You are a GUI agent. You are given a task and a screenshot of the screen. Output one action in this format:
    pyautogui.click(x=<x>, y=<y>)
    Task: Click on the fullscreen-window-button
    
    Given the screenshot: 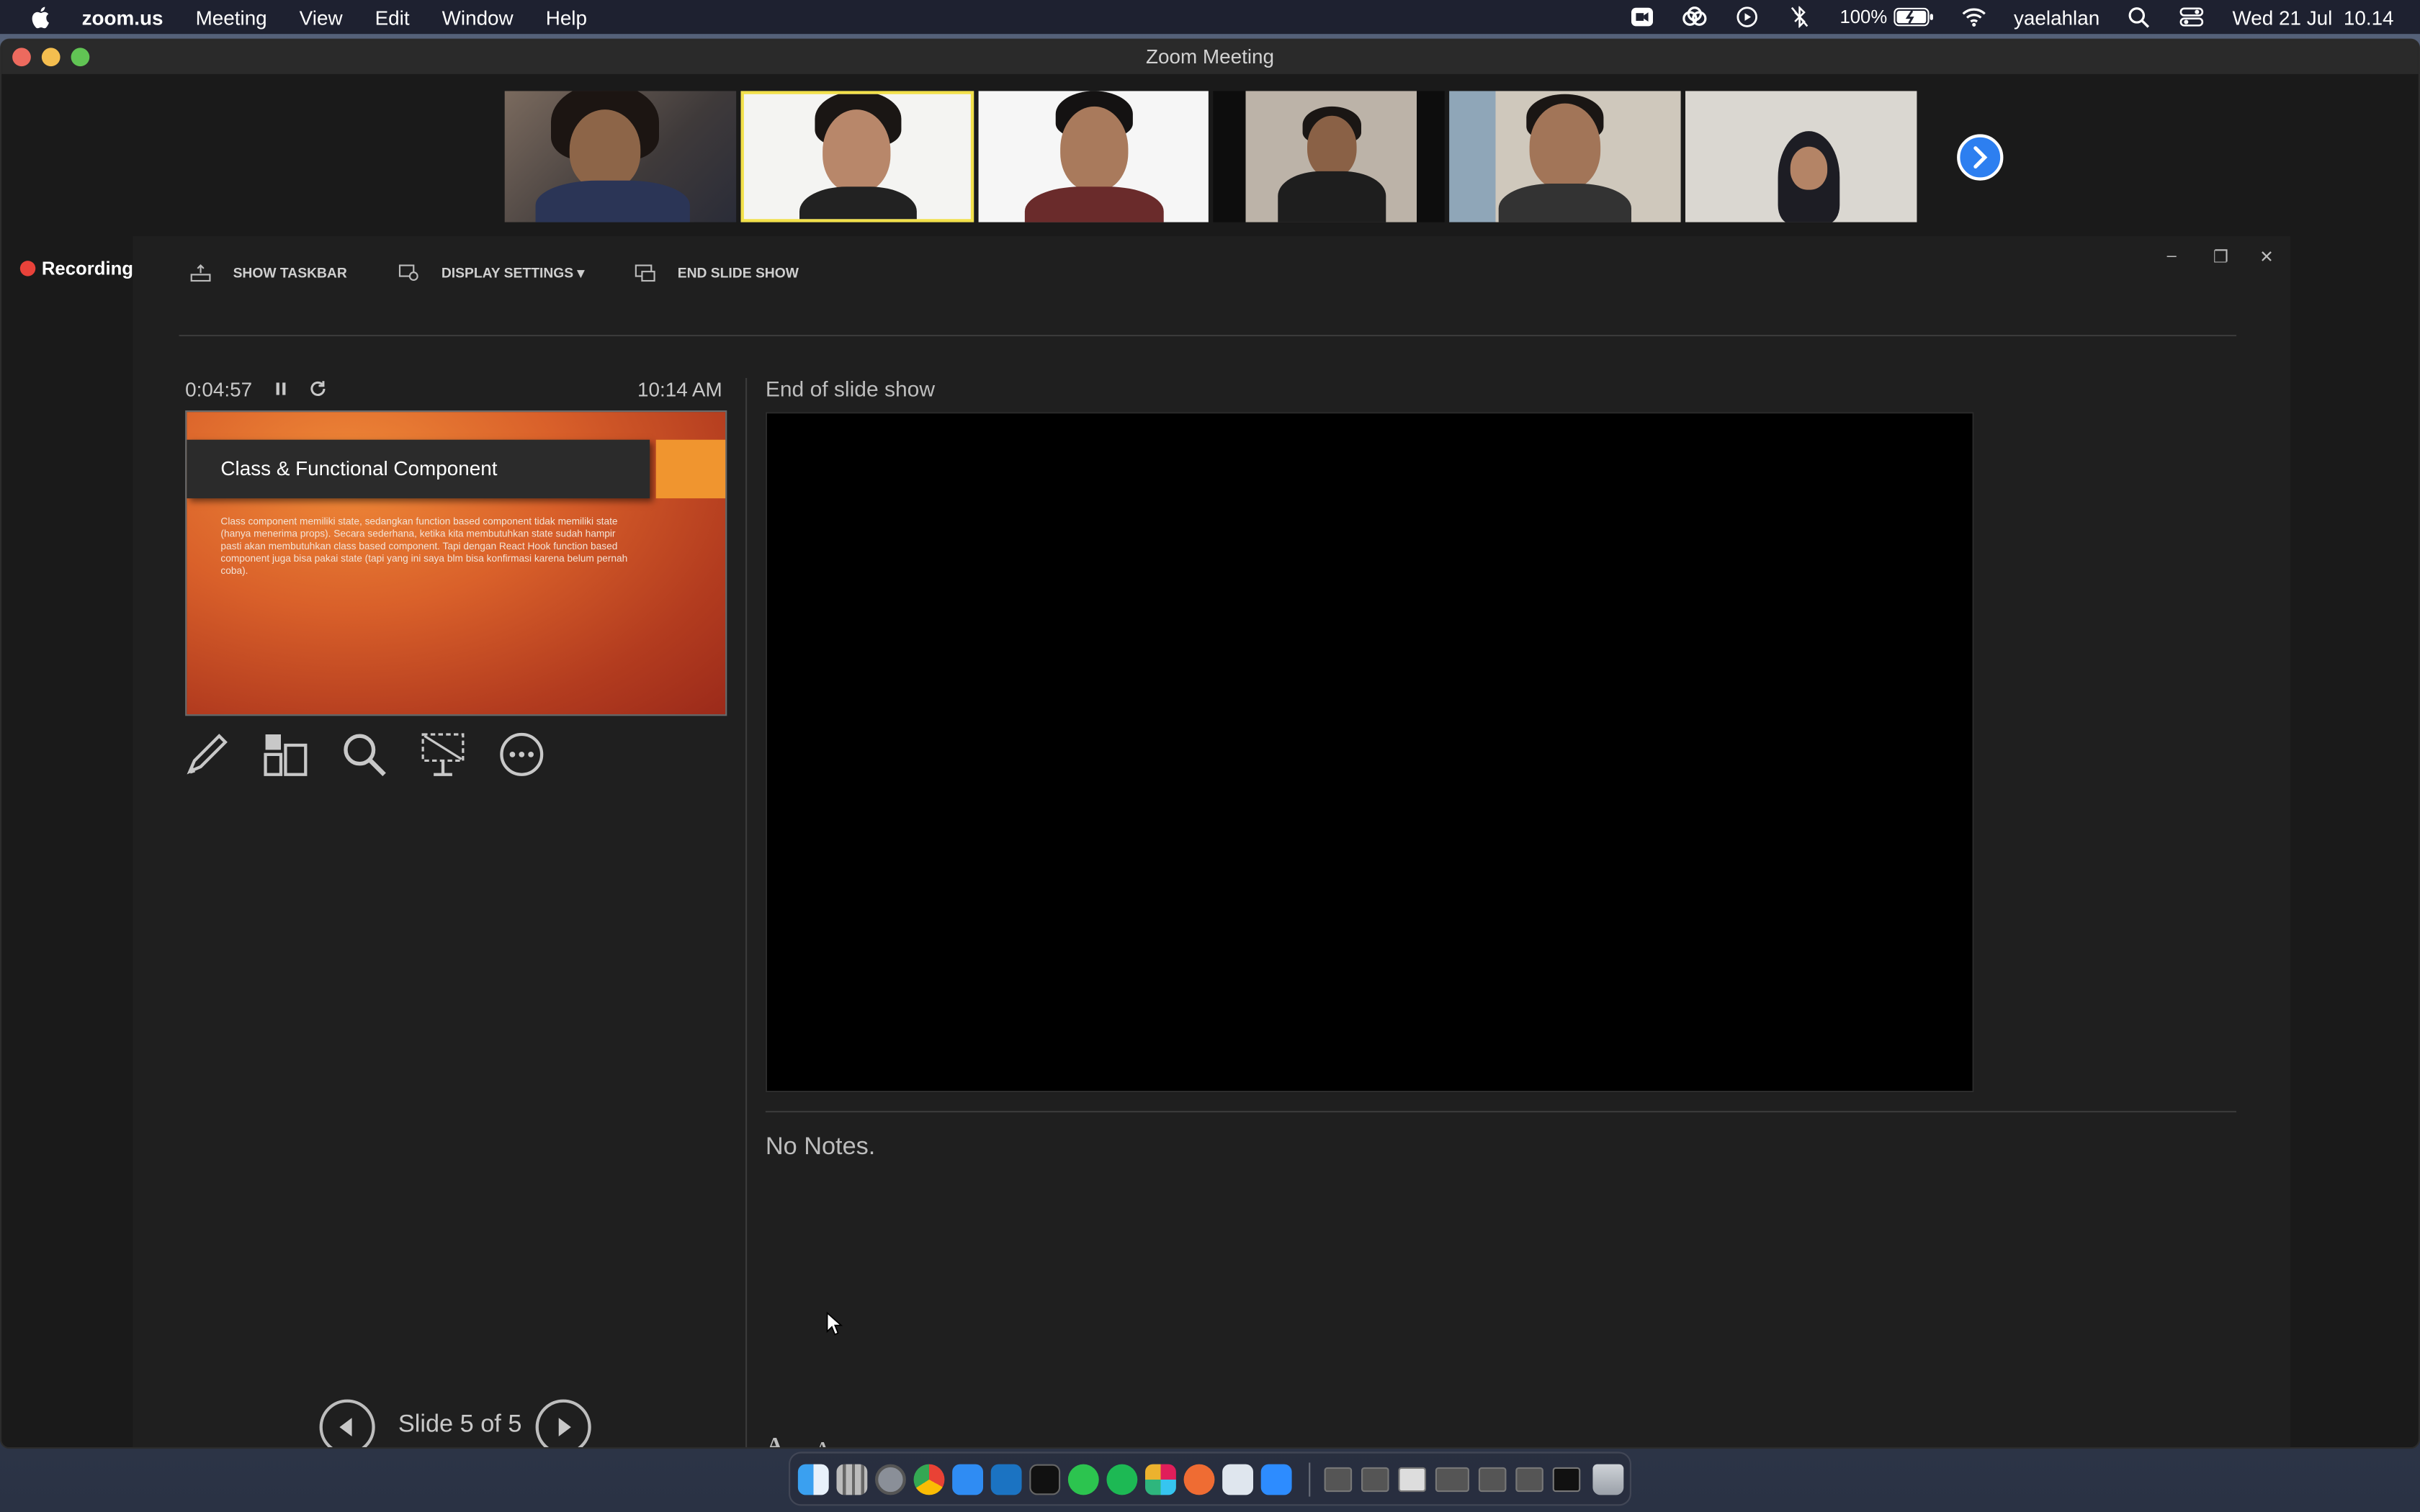 What is the action you would take?
    pyautogui.click(x=80, y=57)
    